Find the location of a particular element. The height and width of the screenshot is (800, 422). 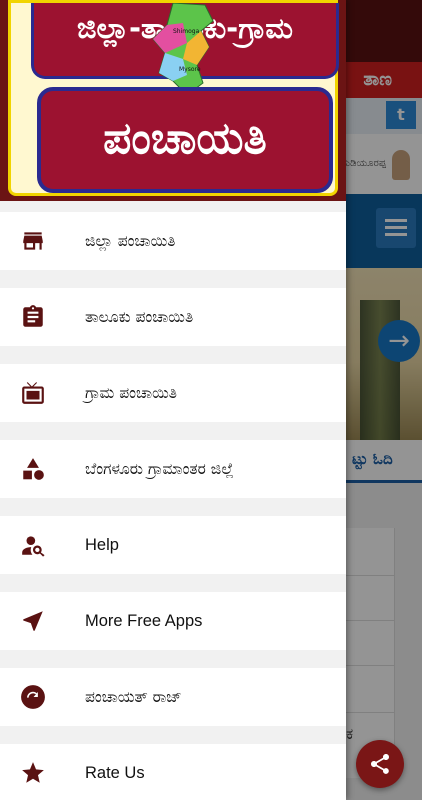

menu-item-label: ಬೆಂಗಳೂರು ಗ್ರಾಮಾಂತರ ಜಿಲ್ಲೆ is located at coordinates (159, 468).